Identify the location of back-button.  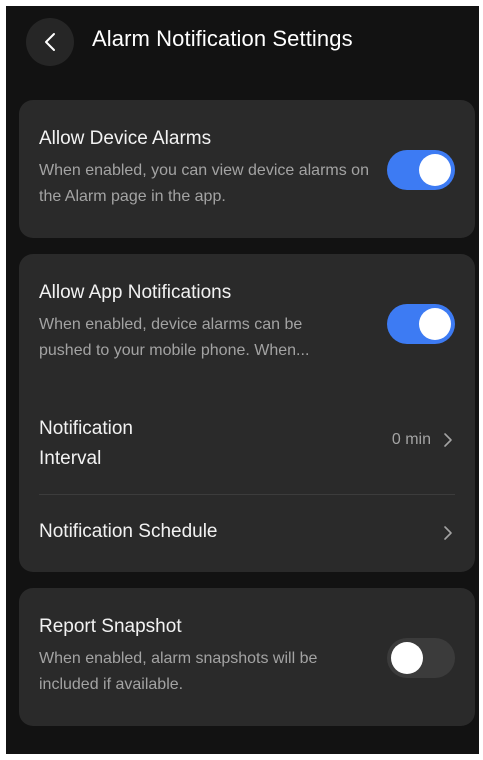
(50, 42).